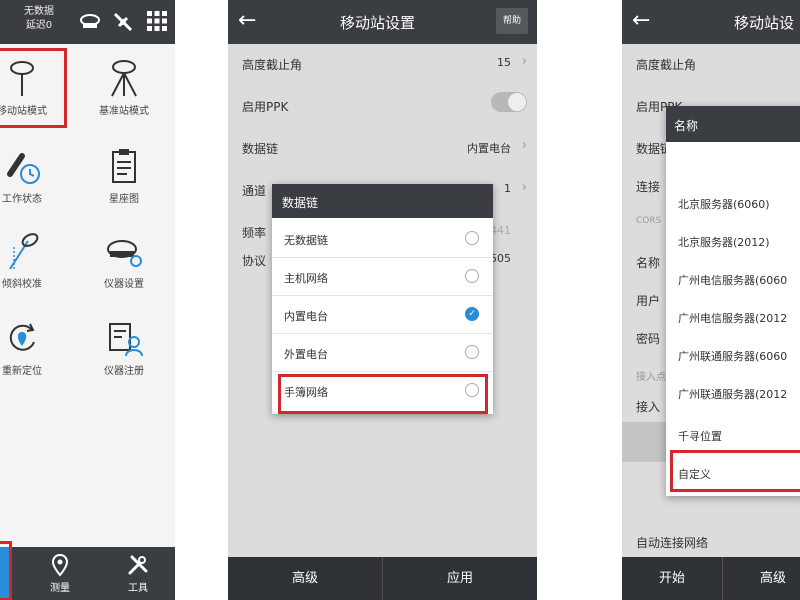 Image resolution: width=800 pixels, height=600 pixels. I want to click on dialog-title: 数据链, so click(300, 203).